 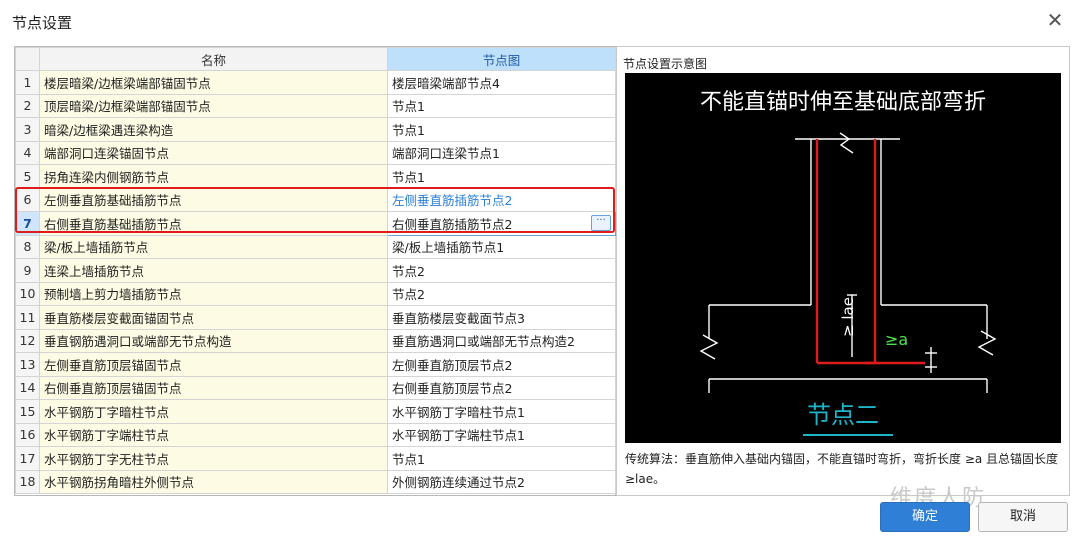 What do you see at coordinates (458, 436) in the screenshot?
I see `node-value: 水平钢筋丁字端柱节点1` at bounding box center [458, 436].